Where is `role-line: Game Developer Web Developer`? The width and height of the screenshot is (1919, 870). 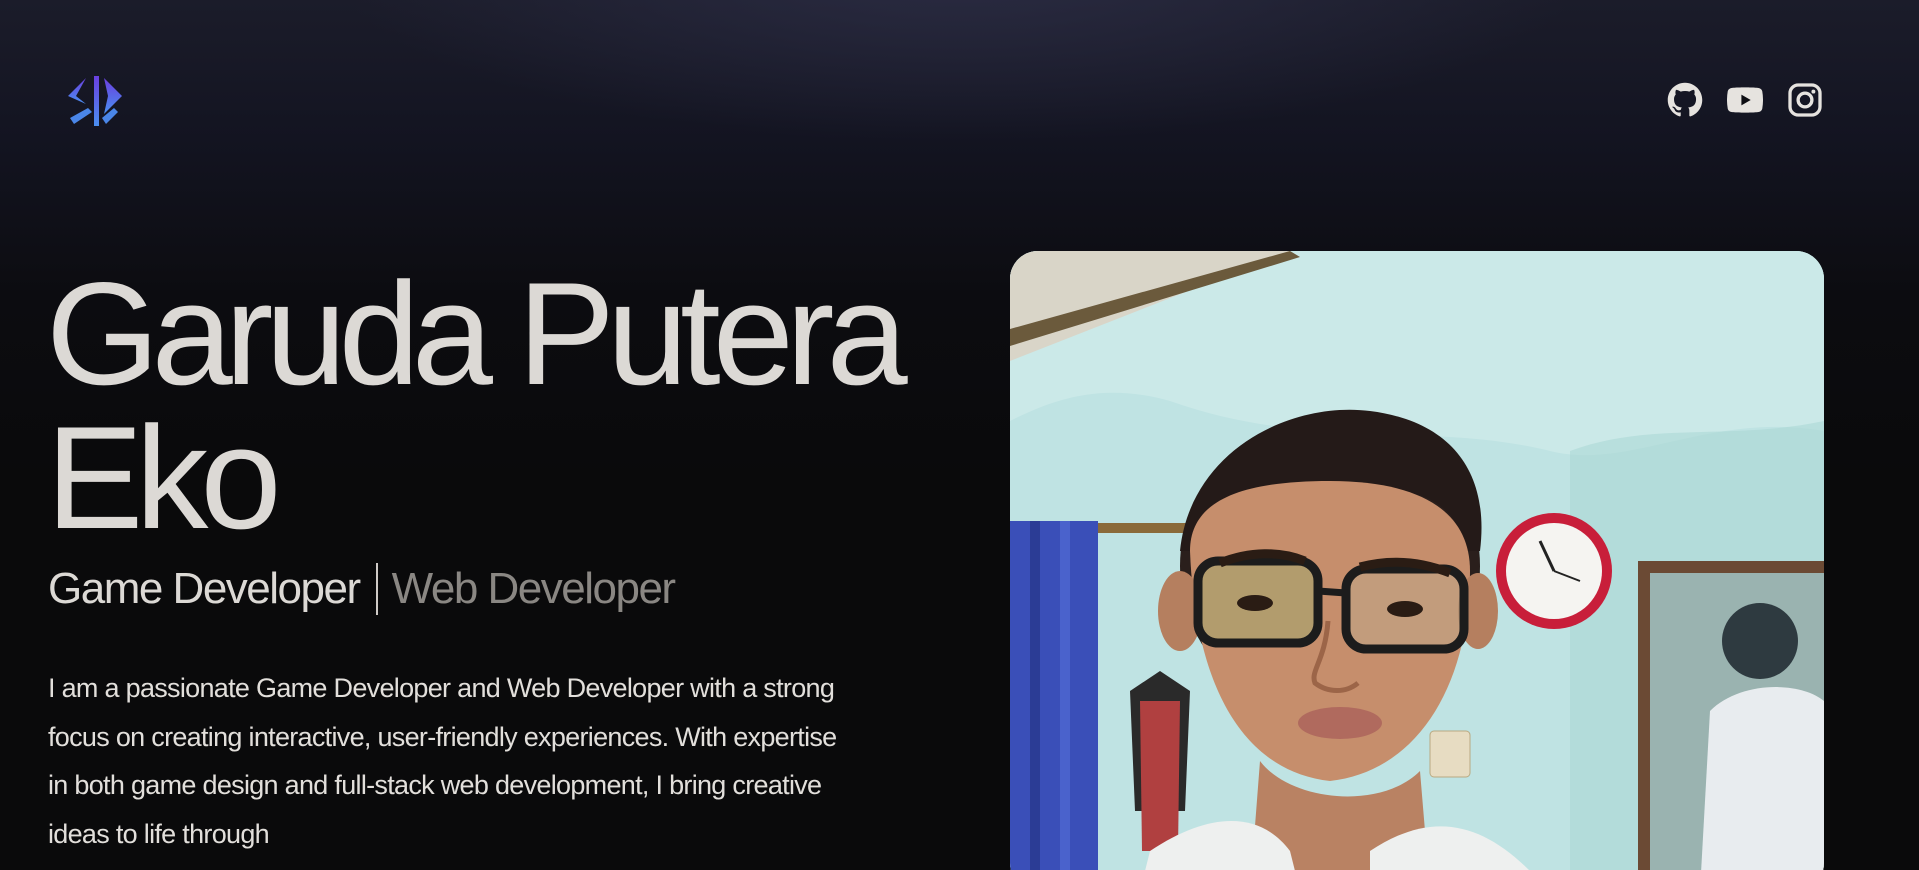
role-line: Game Developer Web Developer is located at coordinates (362, 589).